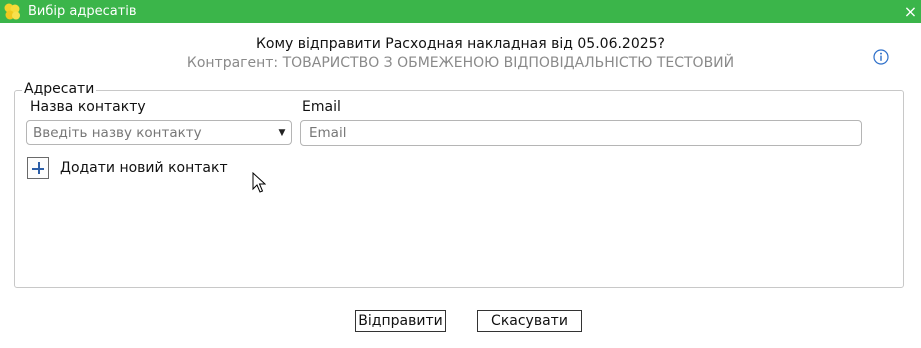 The width and height of the screenshot is (921, 348). I want to click on email-label: Email, so click(321, 107).